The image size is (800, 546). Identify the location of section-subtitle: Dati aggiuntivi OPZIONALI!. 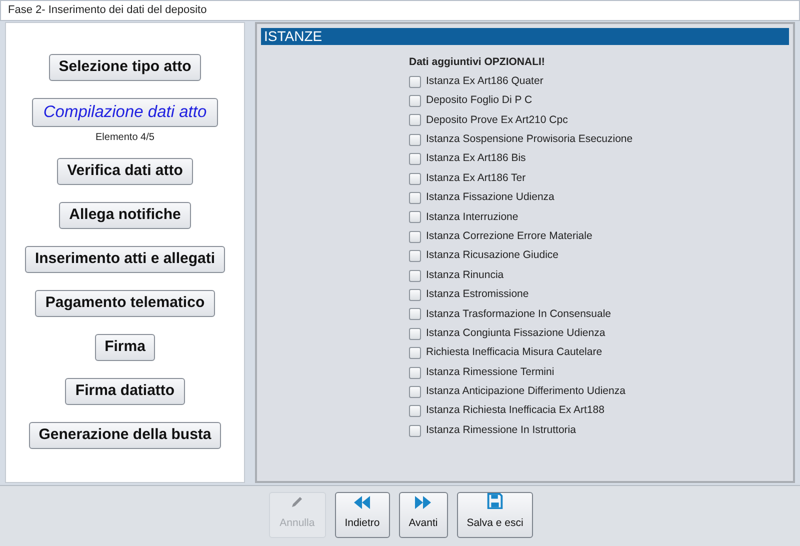
(477, 62).